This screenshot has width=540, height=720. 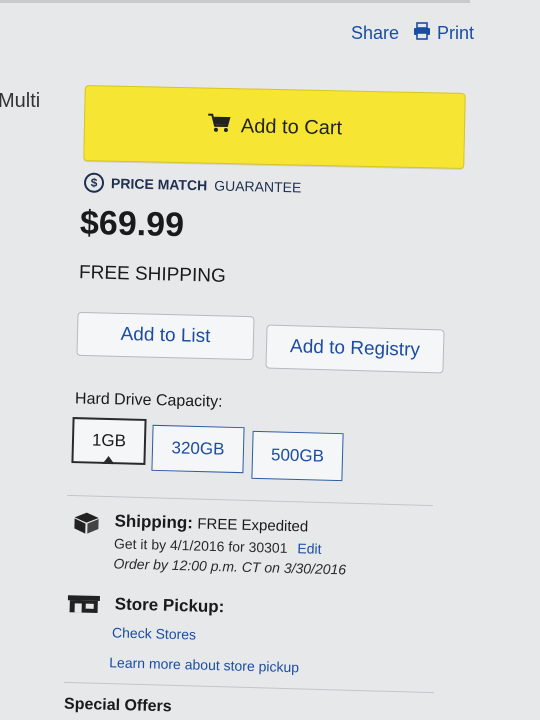 What do you see at coordinates (355, 349) in the screenshot?
I see `add-to-registry-button: Add to Registry` at bounding box center [355, 349].